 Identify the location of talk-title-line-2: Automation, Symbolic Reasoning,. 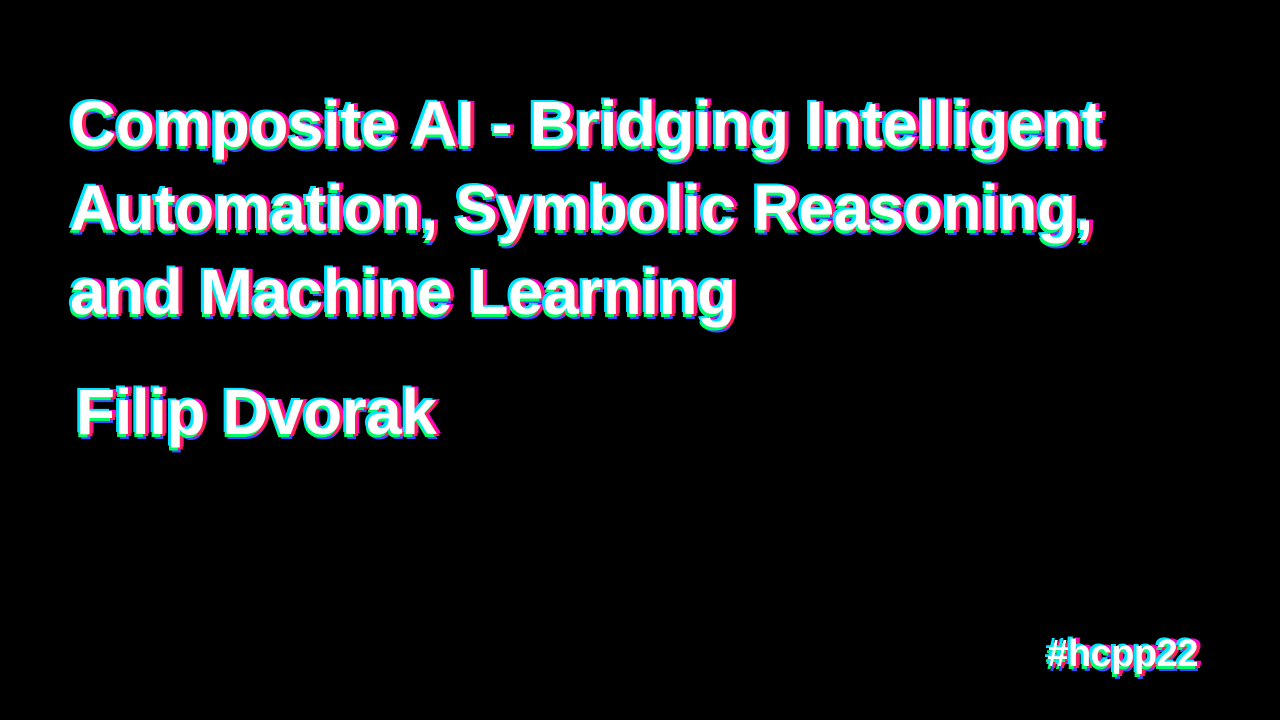
(581, 208).